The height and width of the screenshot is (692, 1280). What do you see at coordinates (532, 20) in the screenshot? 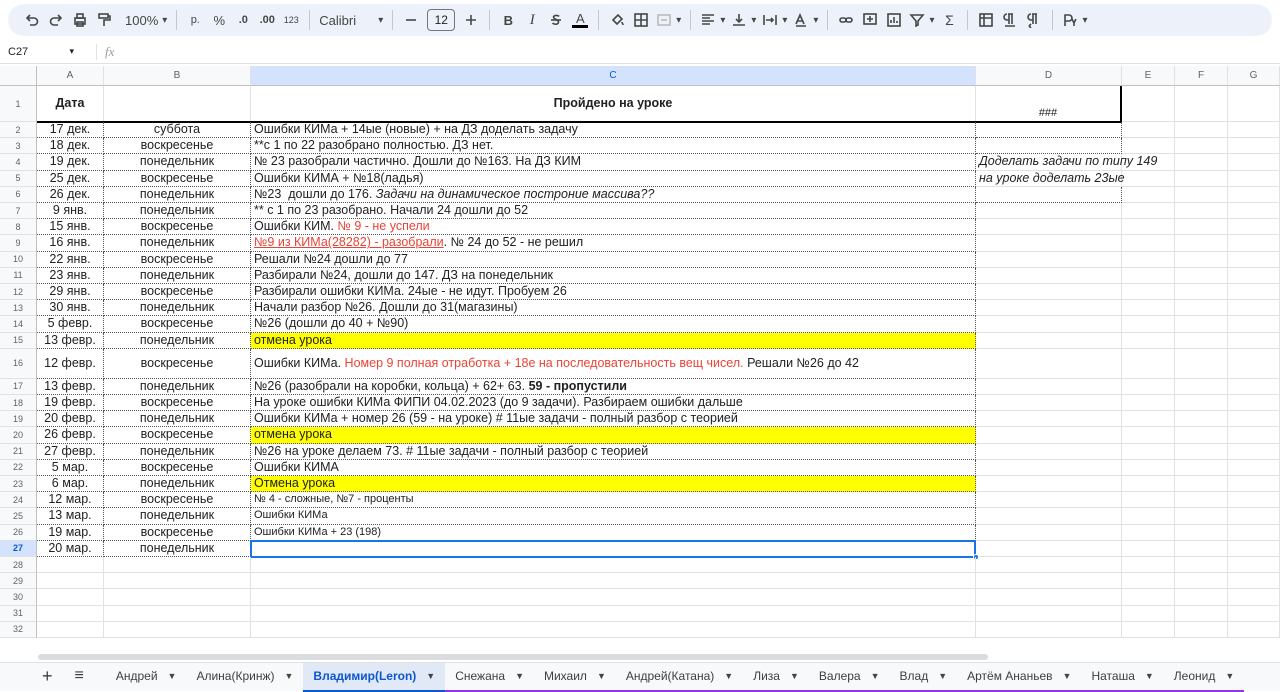
I see `italic-button: I` at bounding box center [532, 20].